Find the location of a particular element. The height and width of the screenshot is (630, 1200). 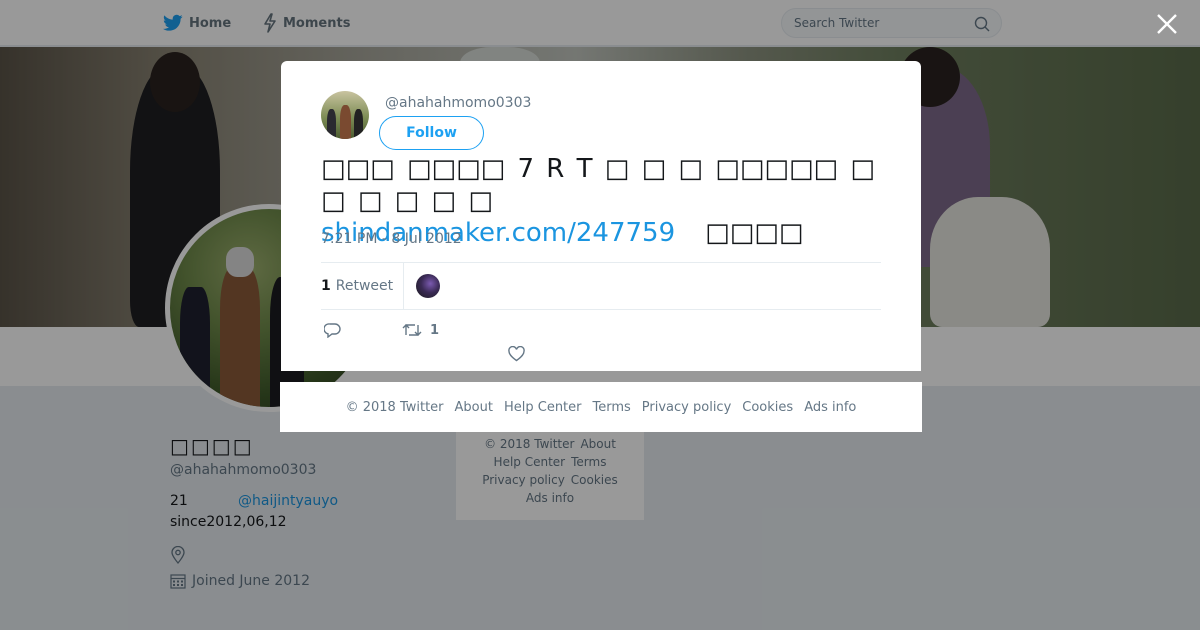

footer-ads-info: Ads info is located at coordinates (830, 407).